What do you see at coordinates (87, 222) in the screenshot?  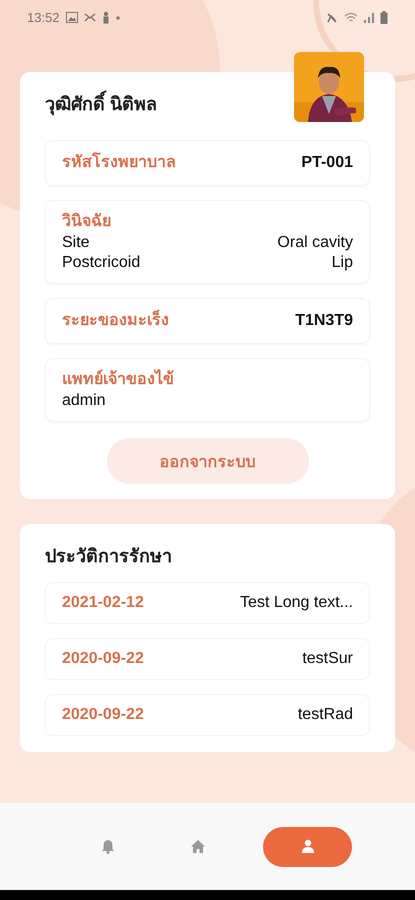 I see `field-label: วินิจฉัย` at bounding box center [87, 222].